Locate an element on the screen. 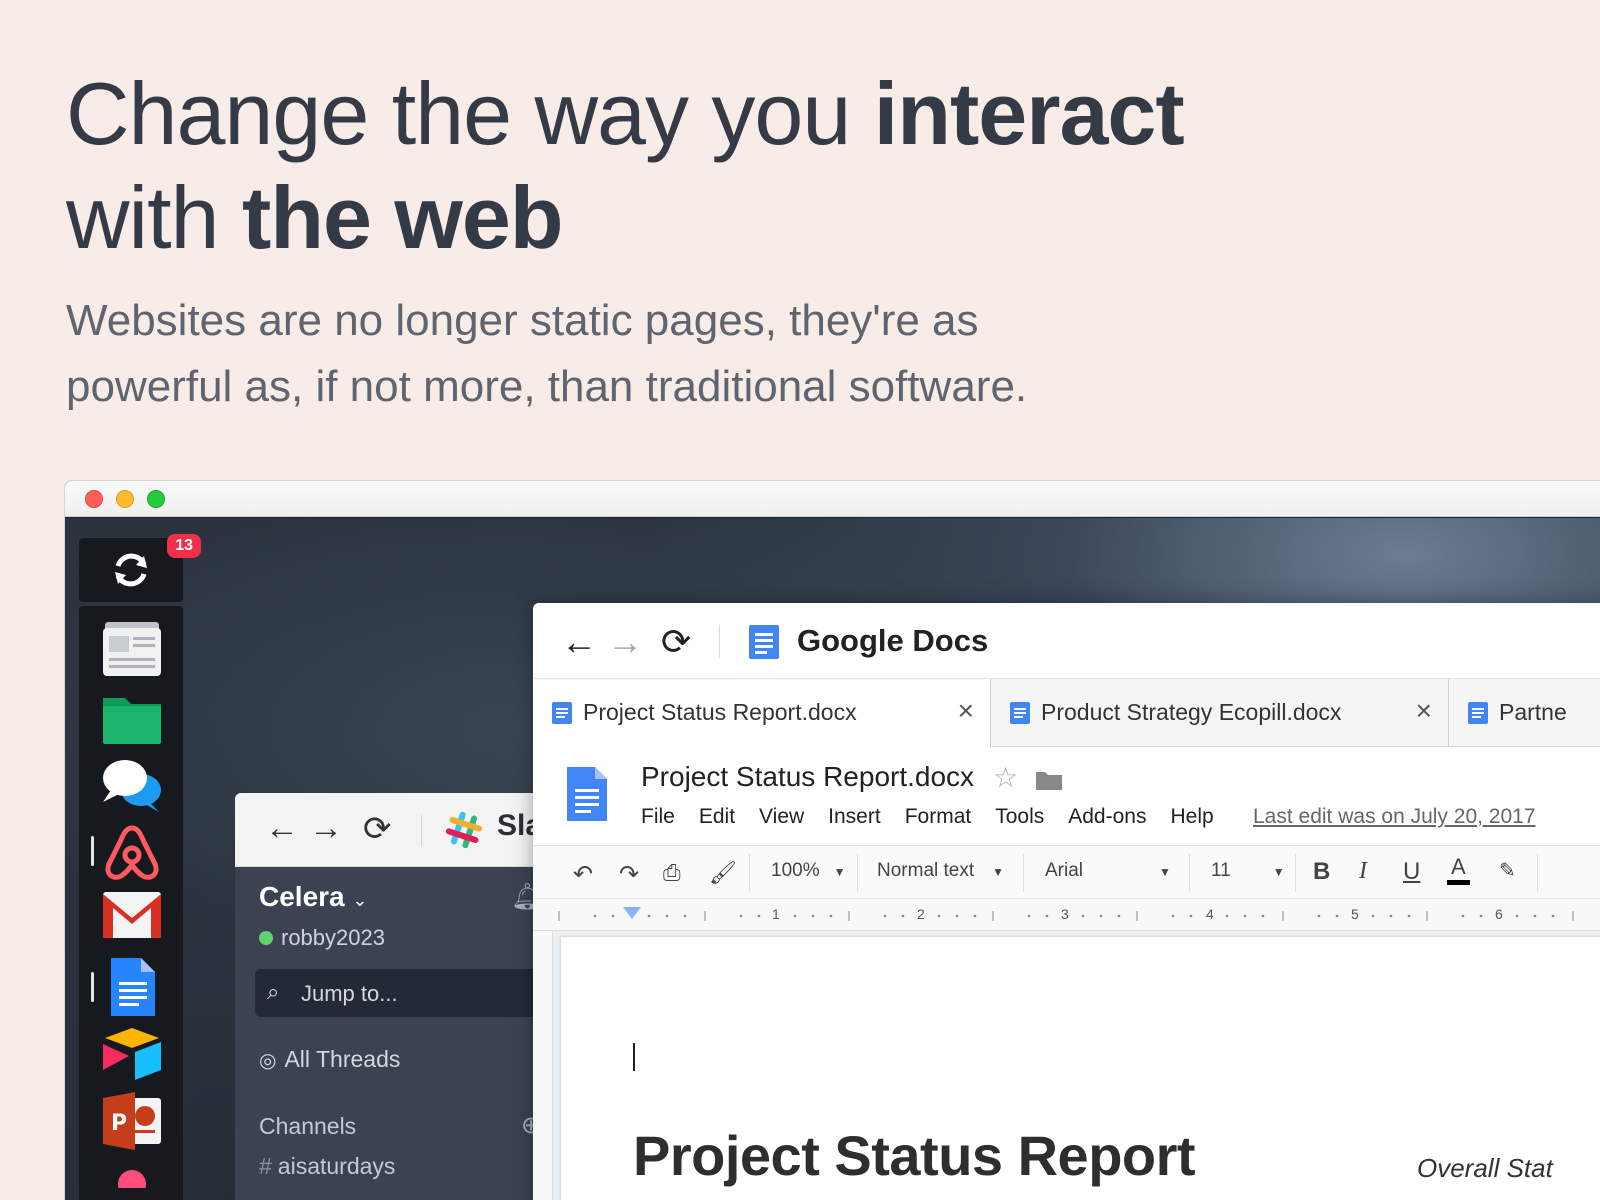 The image size is (1600, 1200). dock-app-airtable is located at coordinates (132, 1054).